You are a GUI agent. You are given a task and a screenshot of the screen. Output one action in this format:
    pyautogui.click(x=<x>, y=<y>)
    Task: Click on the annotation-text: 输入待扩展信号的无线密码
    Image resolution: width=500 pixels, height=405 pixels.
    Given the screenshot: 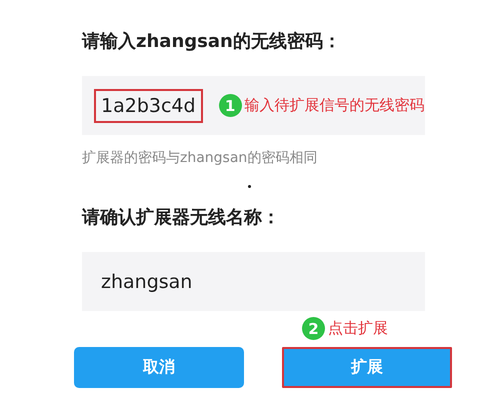 What is the action you would take?
    pyautogui.click(x=334, y=105)
    